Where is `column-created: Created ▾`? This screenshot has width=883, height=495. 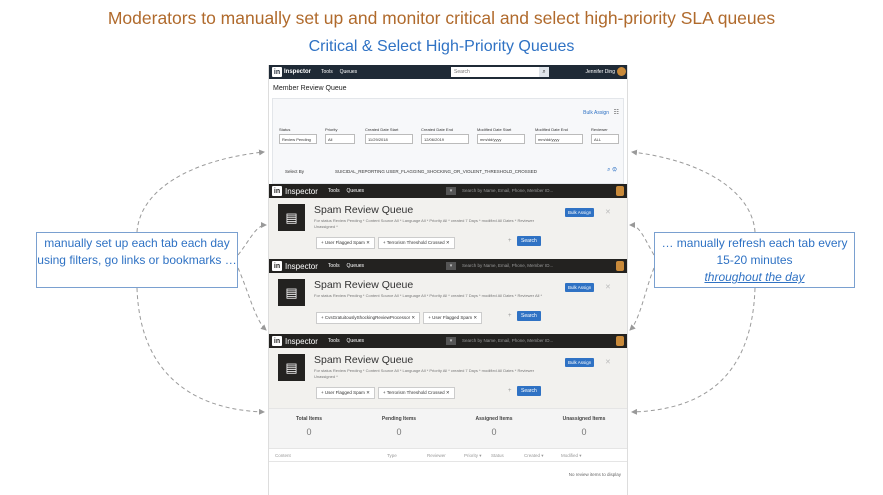 column-created: Created ▾ is located at coordinates (534, 456).